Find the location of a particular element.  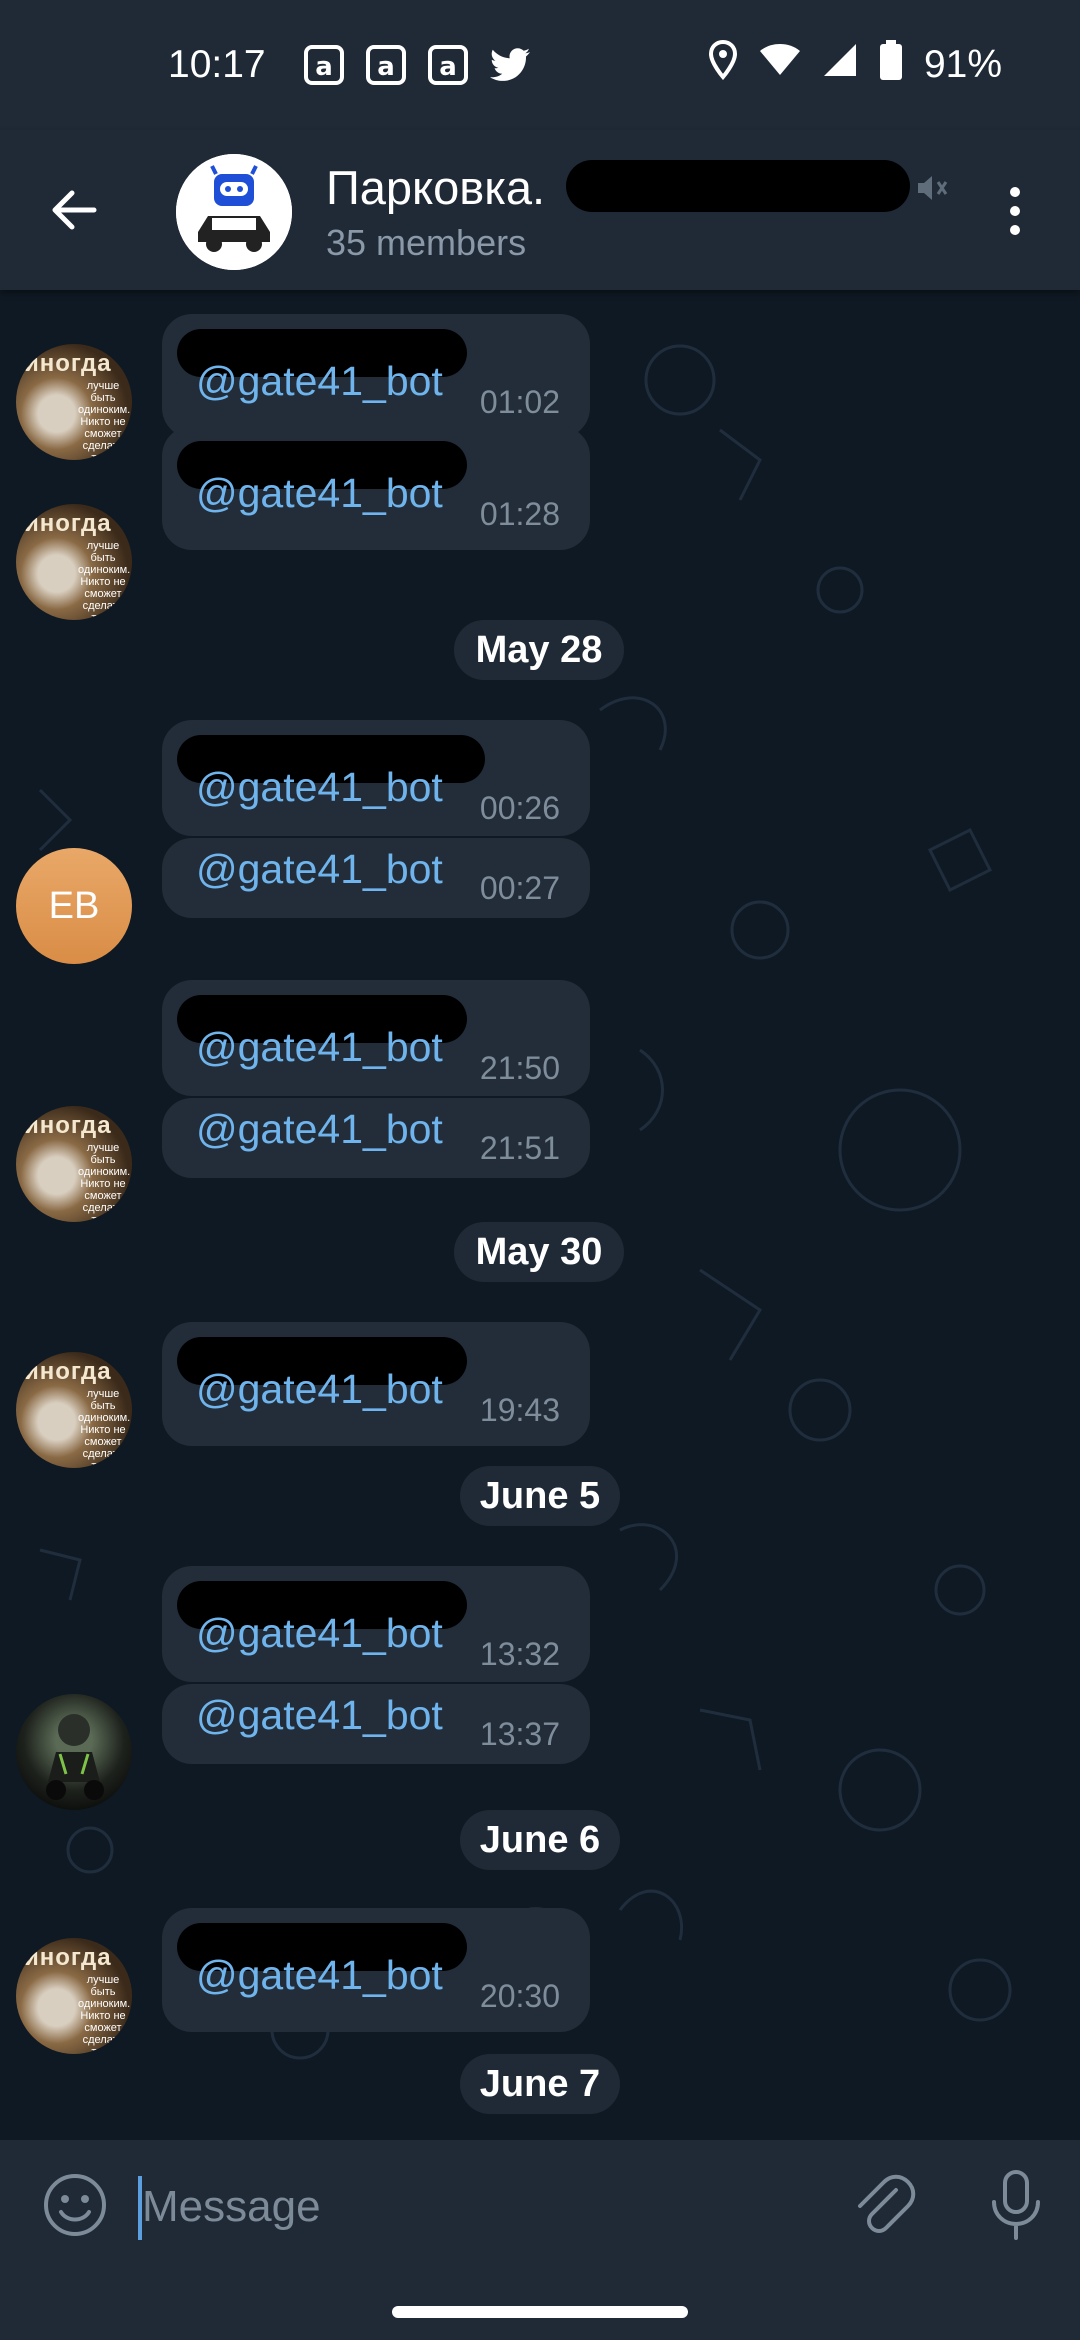

message-time: 21:50 is located at coordinates (519, 1068).